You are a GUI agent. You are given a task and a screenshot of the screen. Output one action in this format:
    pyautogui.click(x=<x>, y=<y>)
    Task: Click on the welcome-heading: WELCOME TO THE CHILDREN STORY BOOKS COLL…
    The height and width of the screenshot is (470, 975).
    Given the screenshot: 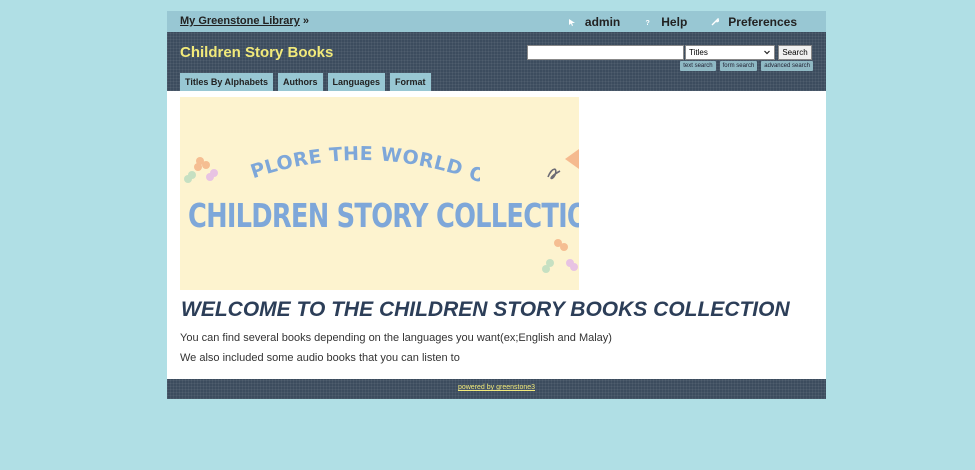 What is the action you would take?
    pyautogui.click(x=485, y=309)
    